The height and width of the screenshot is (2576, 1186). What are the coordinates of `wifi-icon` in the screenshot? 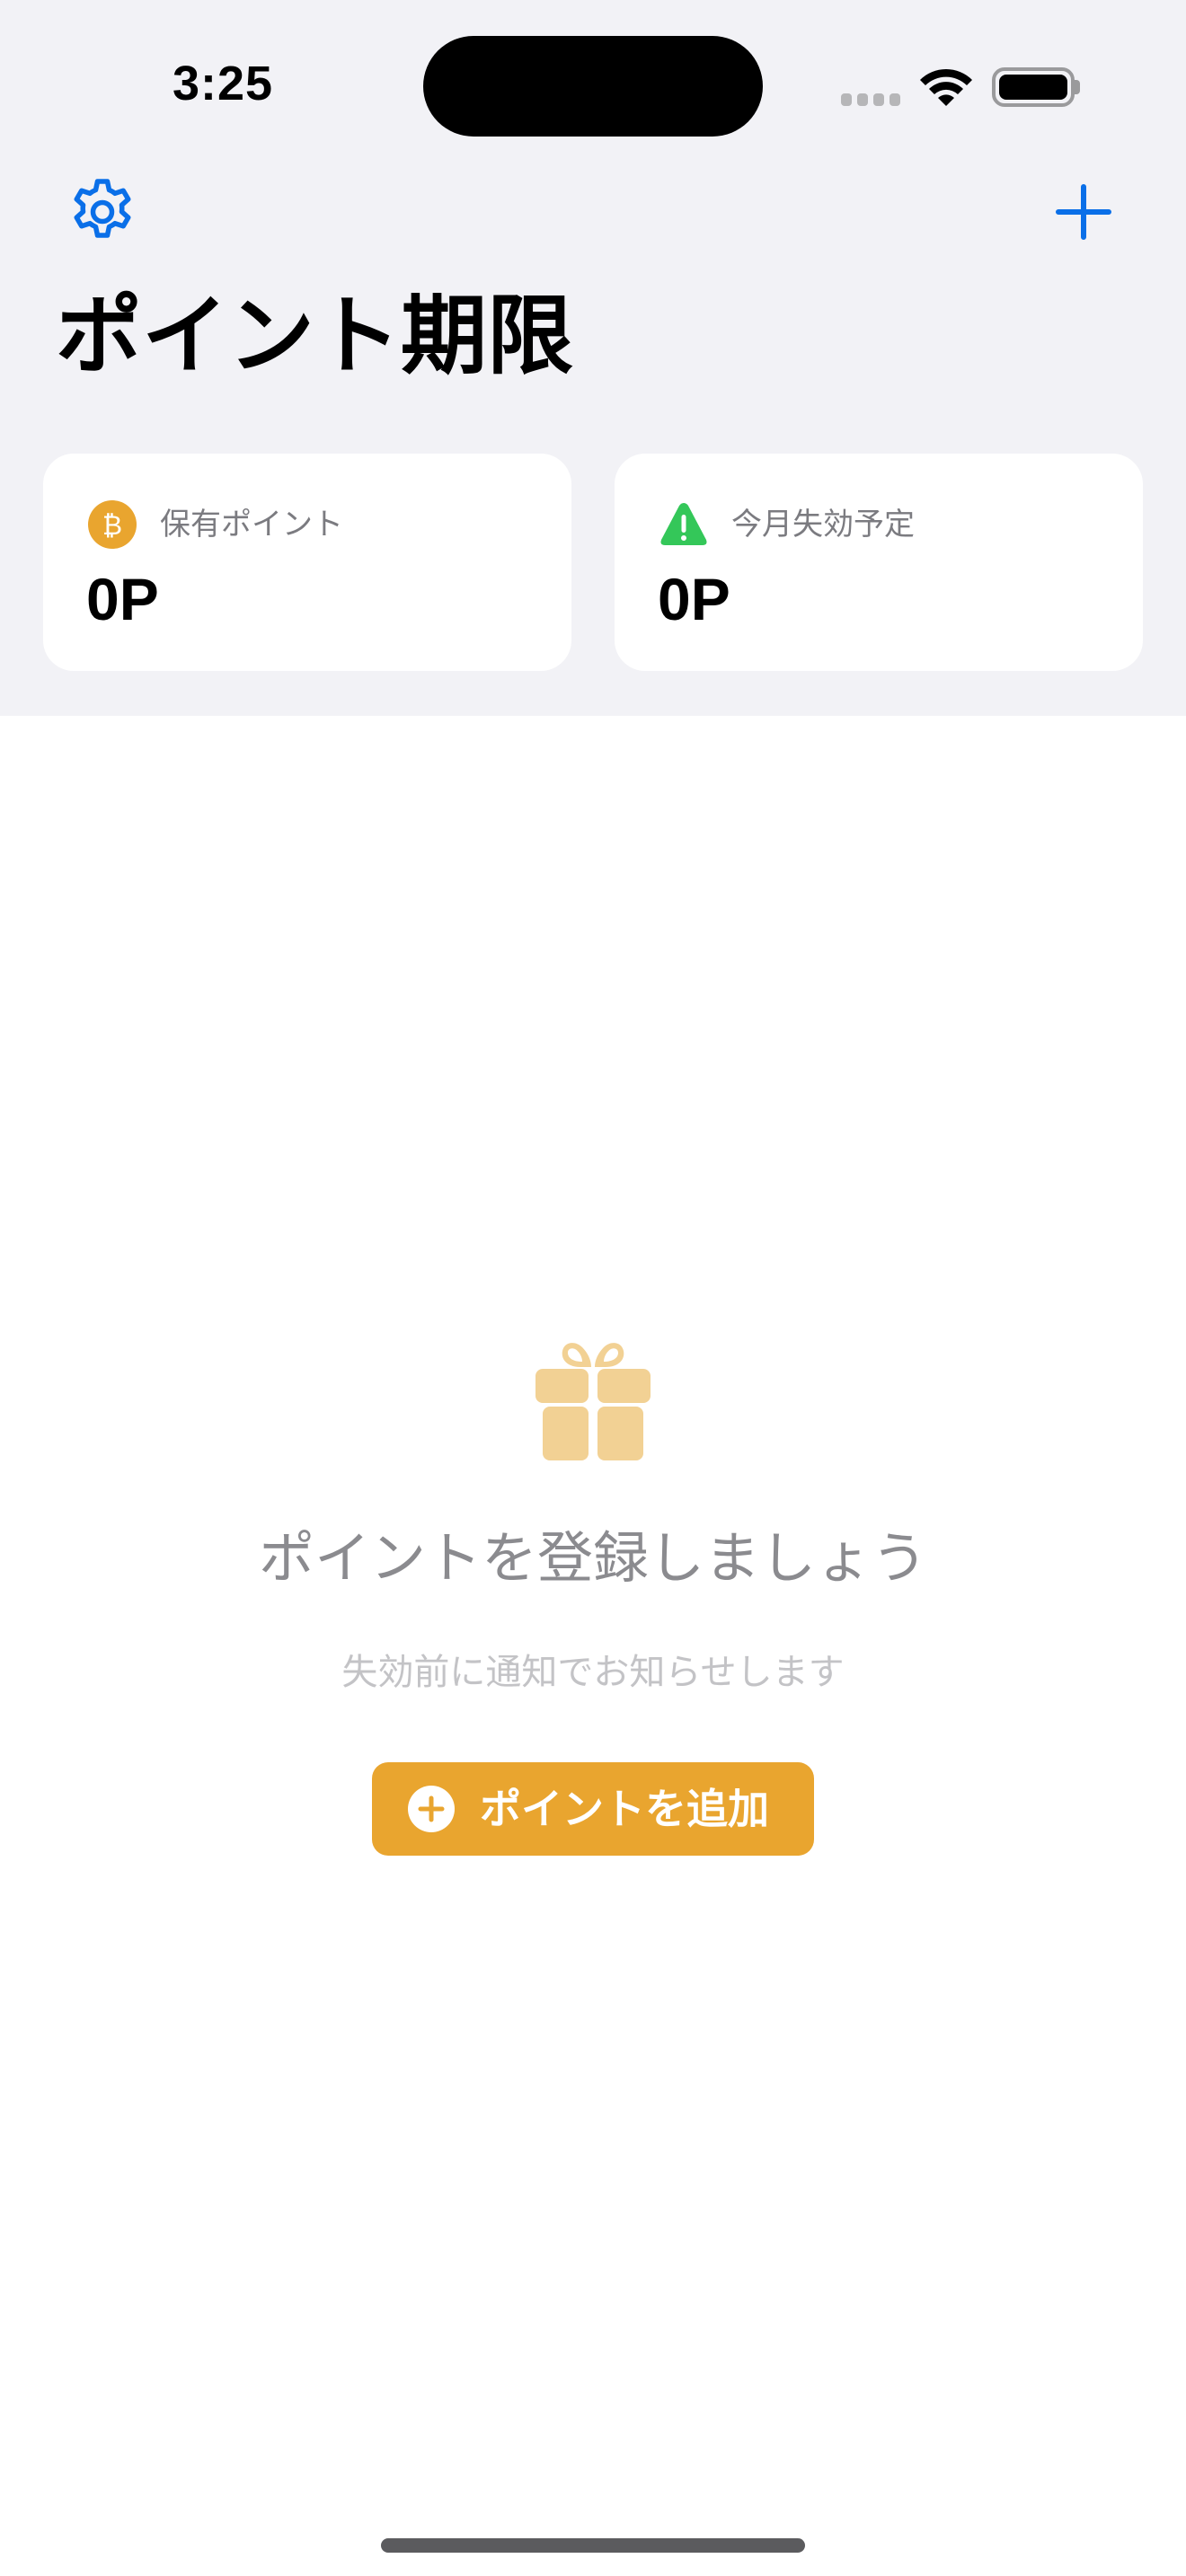 It's located at (946, 87).